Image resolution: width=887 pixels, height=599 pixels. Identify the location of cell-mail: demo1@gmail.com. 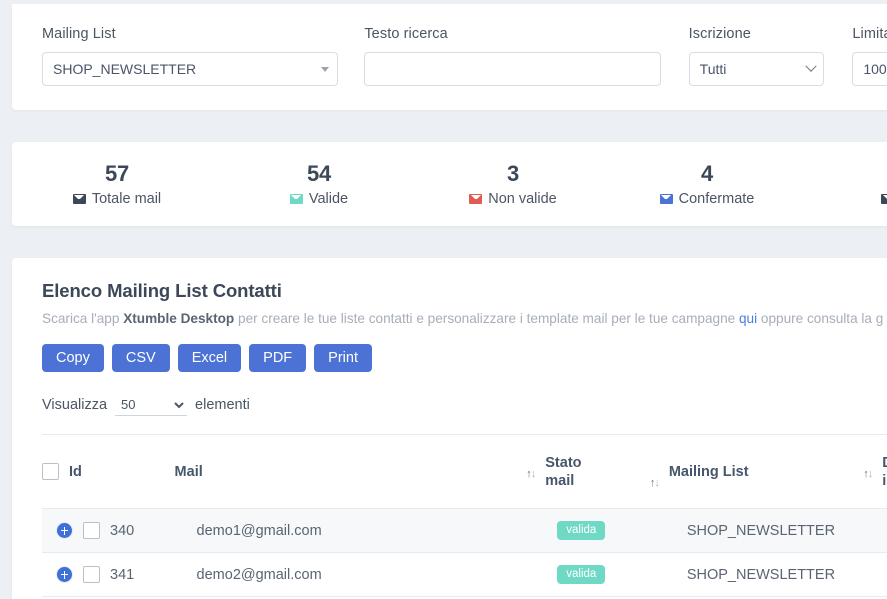
(360, 530).